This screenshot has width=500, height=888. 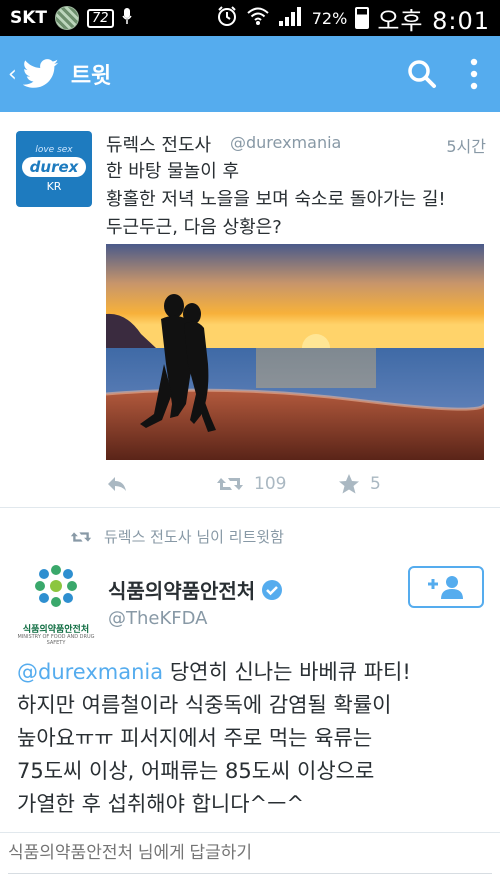 I want to click on author-handle: @TheKFDA, so click(x=158, y=618).